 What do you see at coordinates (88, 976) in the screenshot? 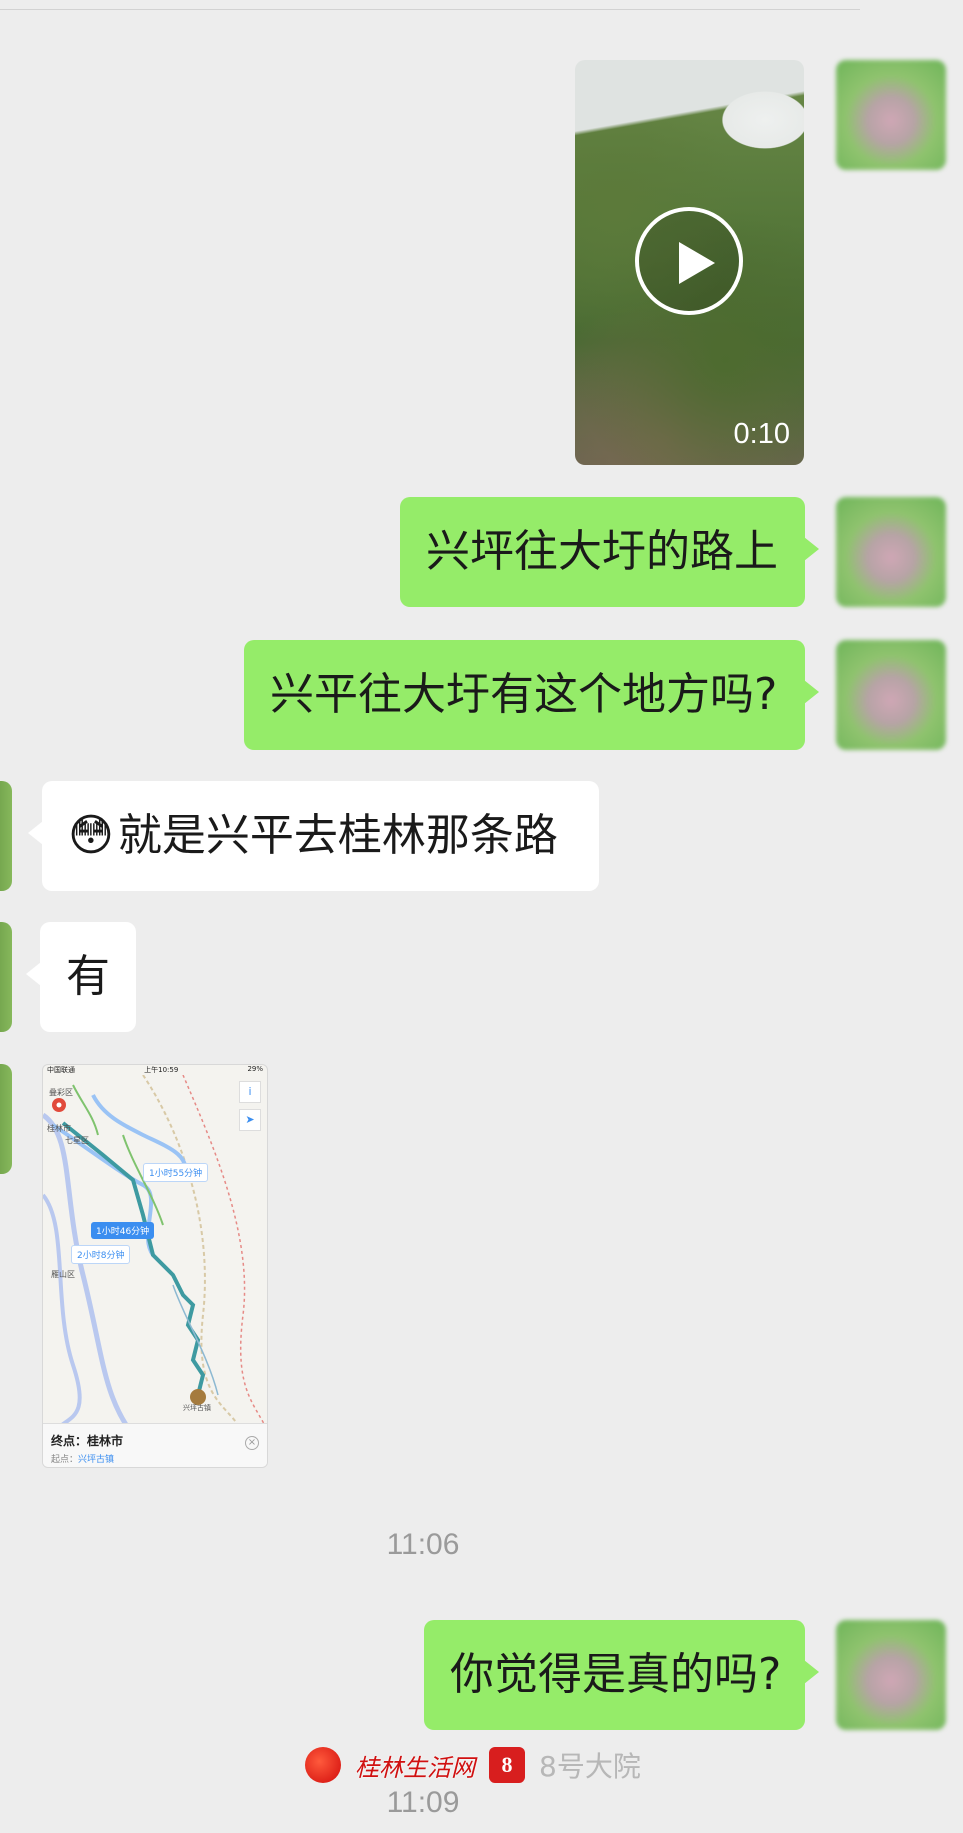
I see `message-text: 有` at bounding box center [88, 976].